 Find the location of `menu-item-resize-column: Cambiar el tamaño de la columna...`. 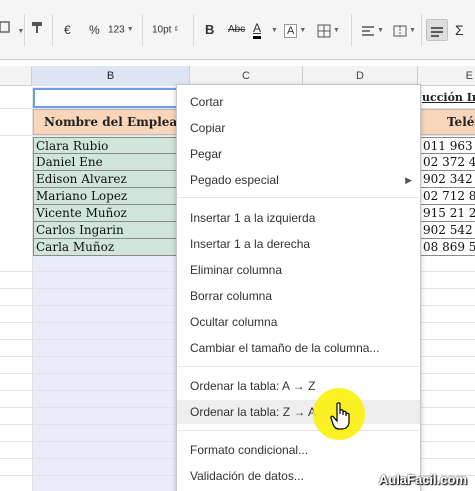

menu-item-resize-column: Cambiar el tamaño de la columna... is located at coordinates (298, 348).